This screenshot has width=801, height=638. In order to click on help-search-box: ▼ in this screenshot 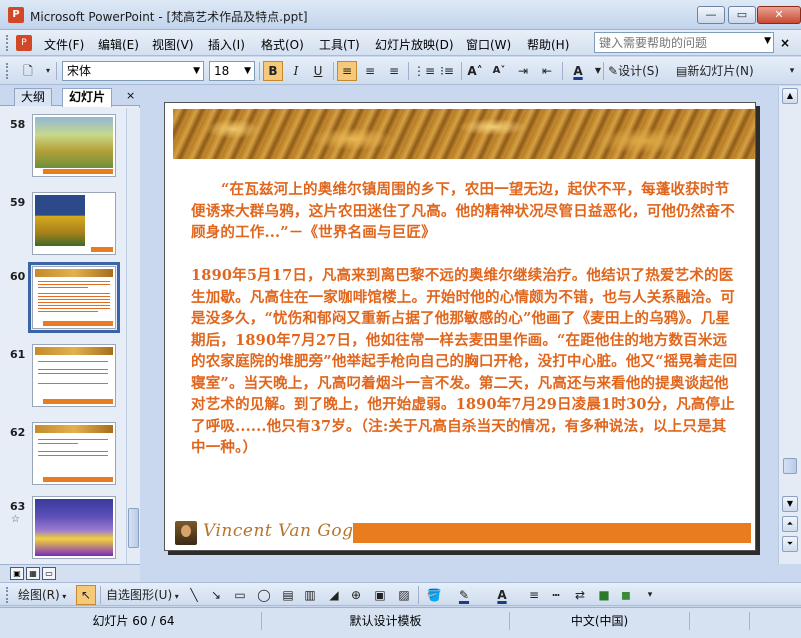, I will do `click(684, 42)`.